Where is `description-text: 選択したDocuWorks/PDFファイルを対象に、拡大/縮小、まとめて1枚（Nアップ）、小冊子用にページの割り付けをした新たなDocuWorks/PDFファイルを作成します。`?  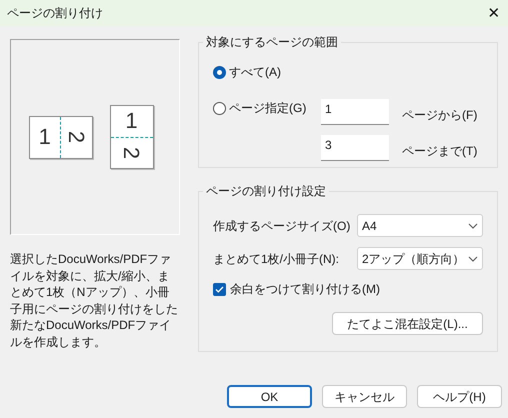 description-text: 選択したDocuWorks/PDFファイルを対象に、拡大/縮小、まとめて1枚（Nアップ）、小冊子用にページの割り付けをした新たなDocuWorks/PDFファイルを作成します。 is located at coordinates (94, 300).